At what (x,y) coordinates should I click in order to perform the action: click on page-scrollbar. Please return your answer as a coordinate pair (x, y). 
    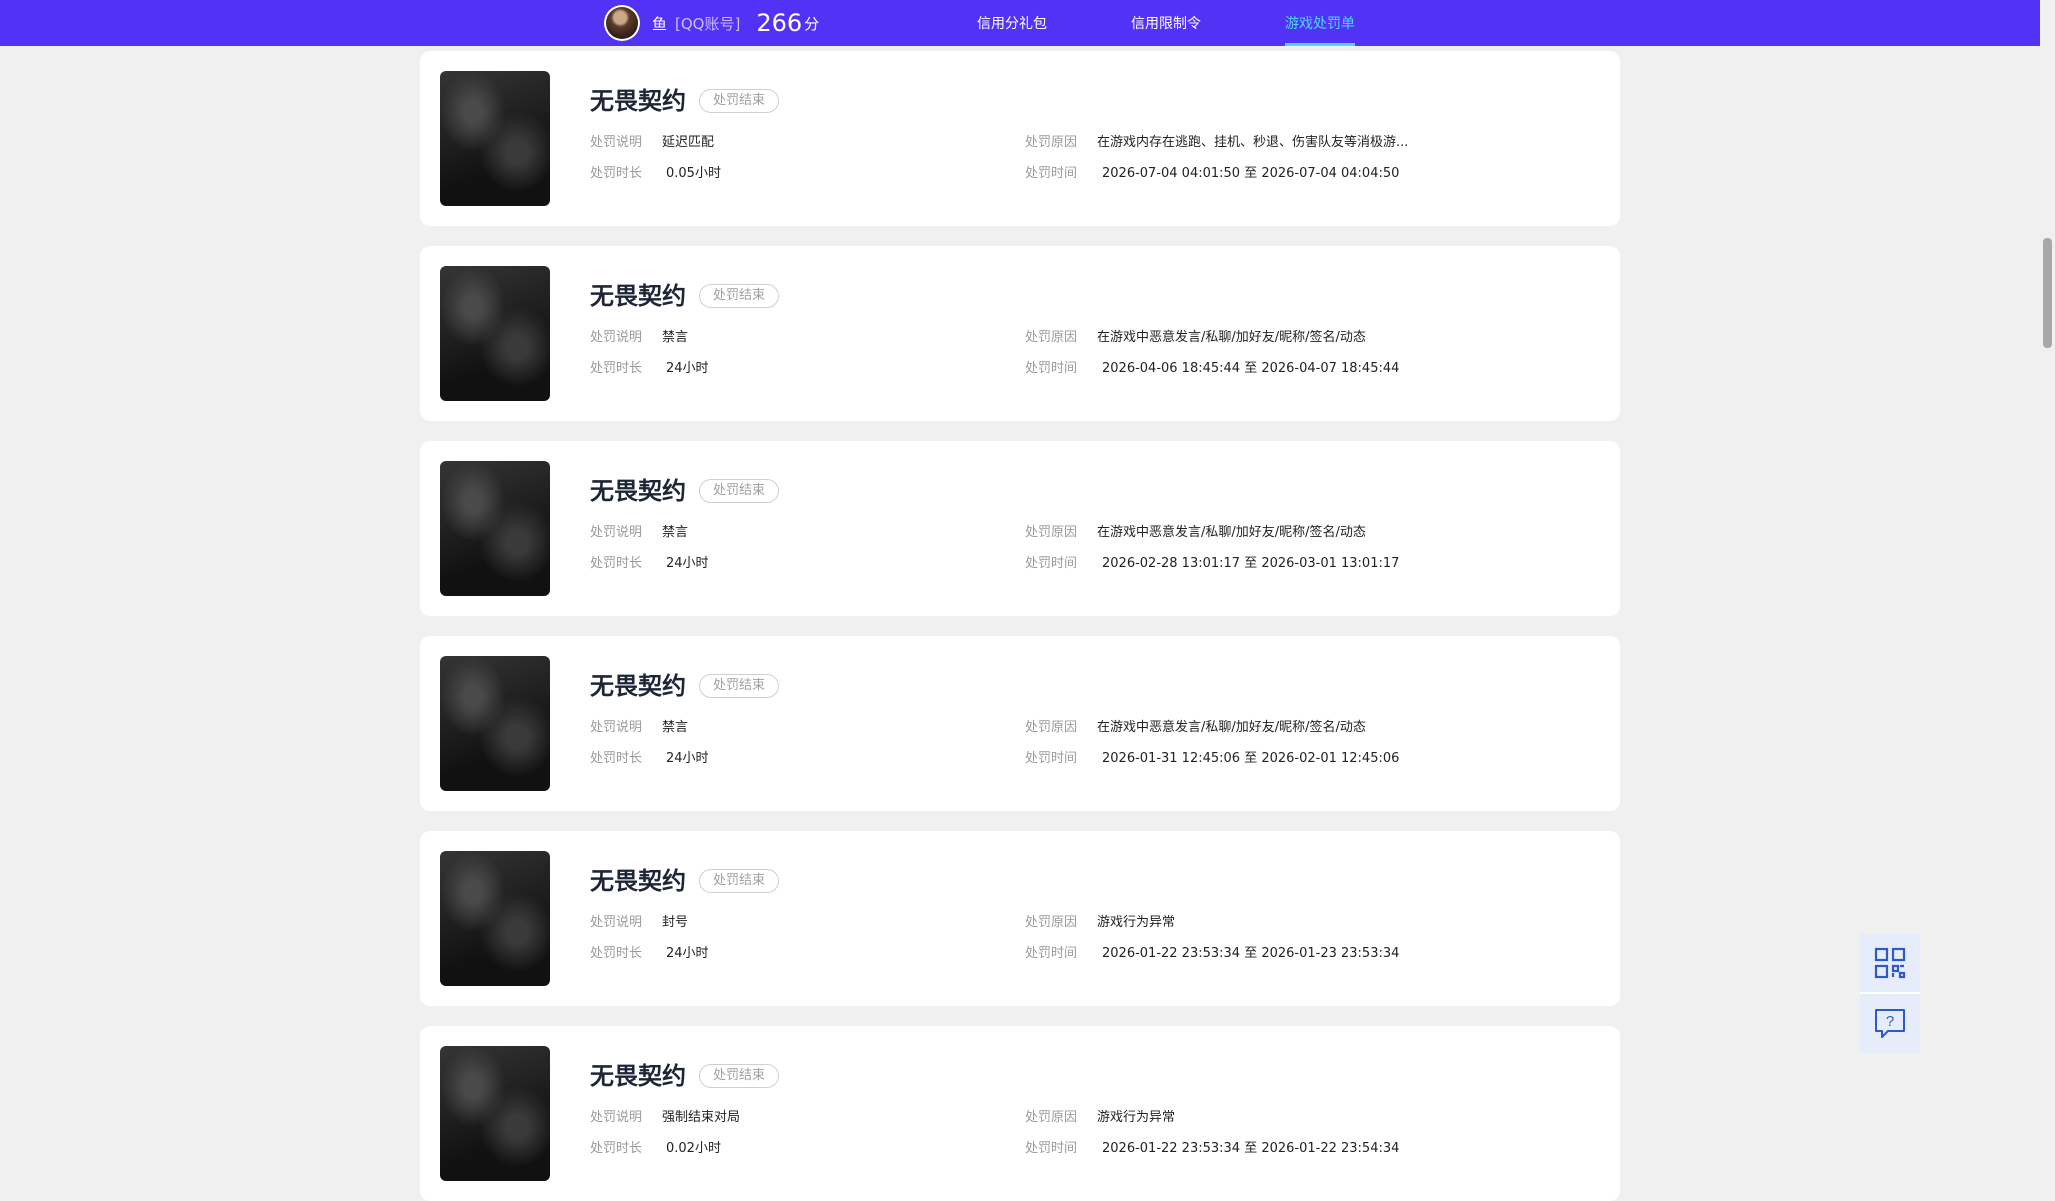
    Looking at the image, I should click on (2047, 586).